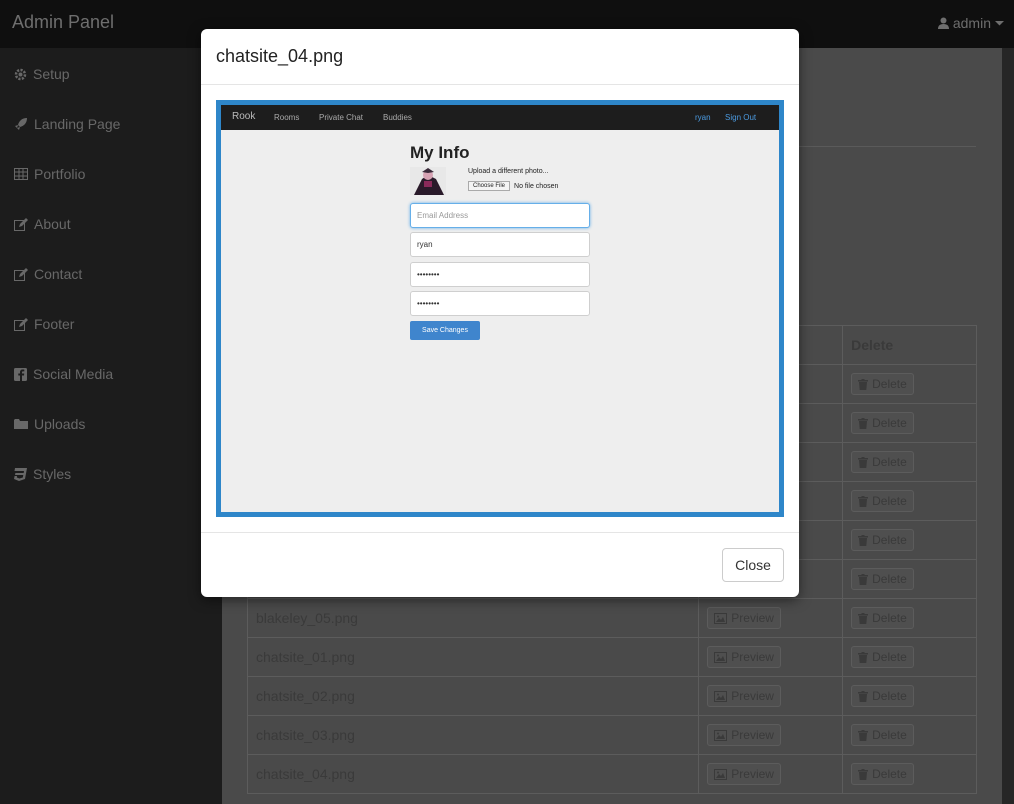  What do you see at coordinates (500, 303) in the screenshot?
I see `preview-password-confirm-field: ••••••••` at bounding box center [500, 303].